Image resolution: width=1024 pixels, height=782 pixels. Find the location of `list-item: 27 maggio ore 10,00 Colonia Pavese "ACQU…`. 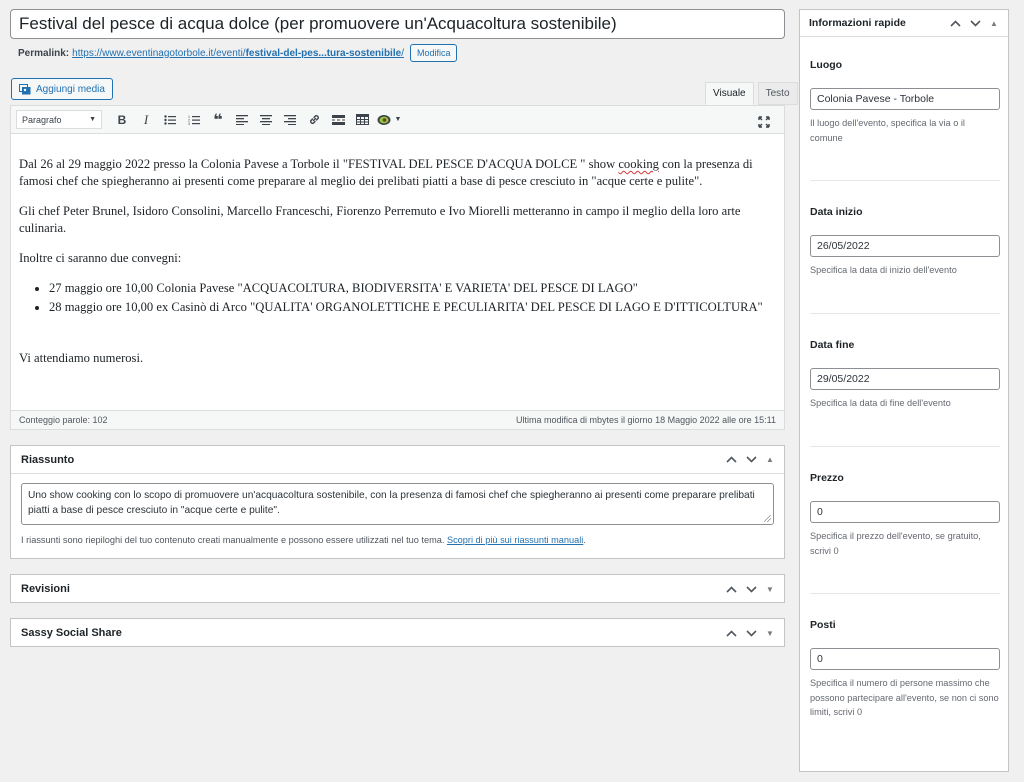

list-item: 27 maggio ore 10,00 Colonia Pavese "ACQU… is located at coordinates (412, 288).